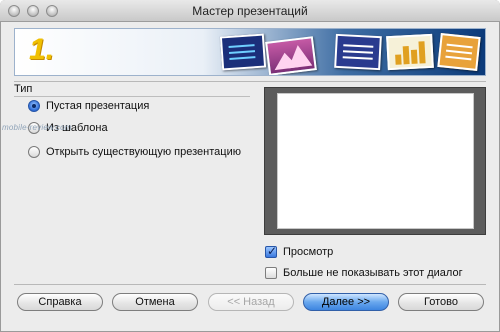 The image size is (500, 332). I want to click on preview-checkbox-row: Просмотр, so click(299, 251).